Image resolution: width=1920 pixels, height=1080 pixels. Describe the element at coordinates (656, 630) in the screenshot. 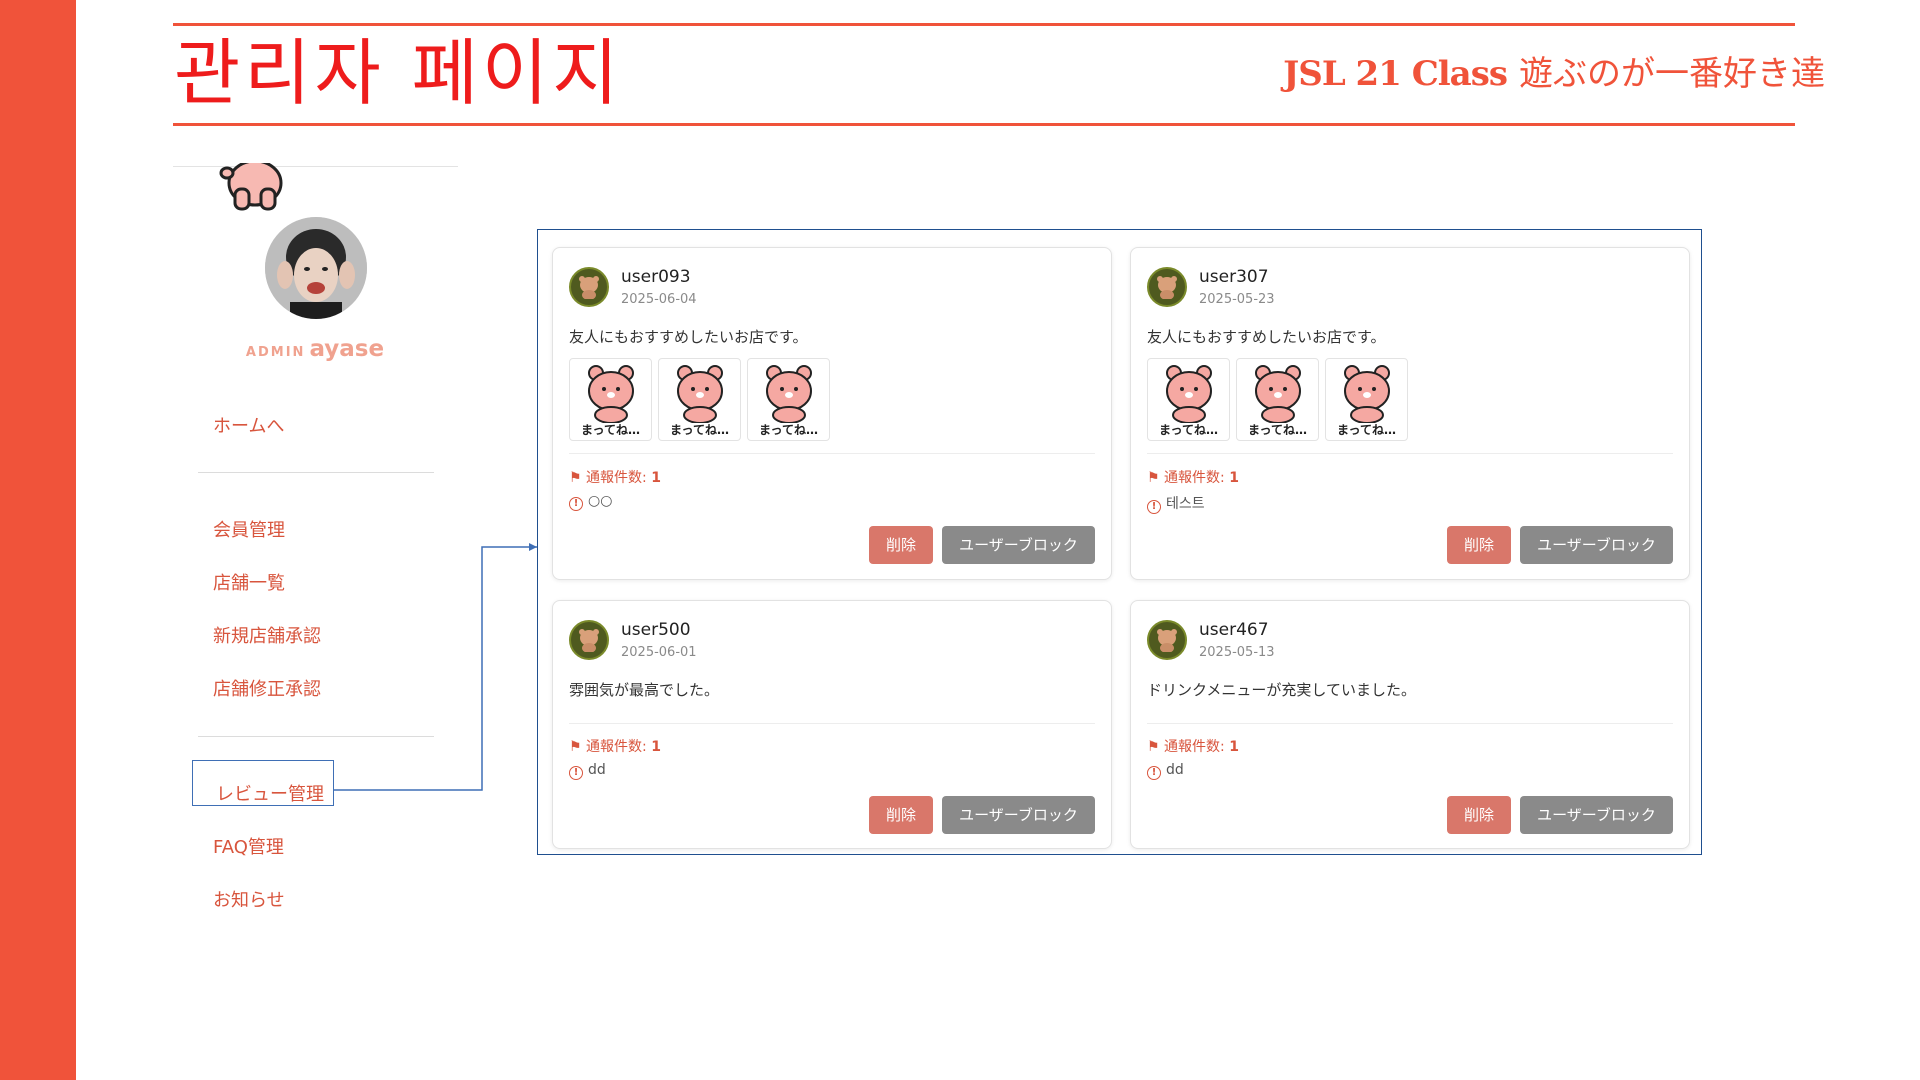

I see `review-username: user500` at that location.